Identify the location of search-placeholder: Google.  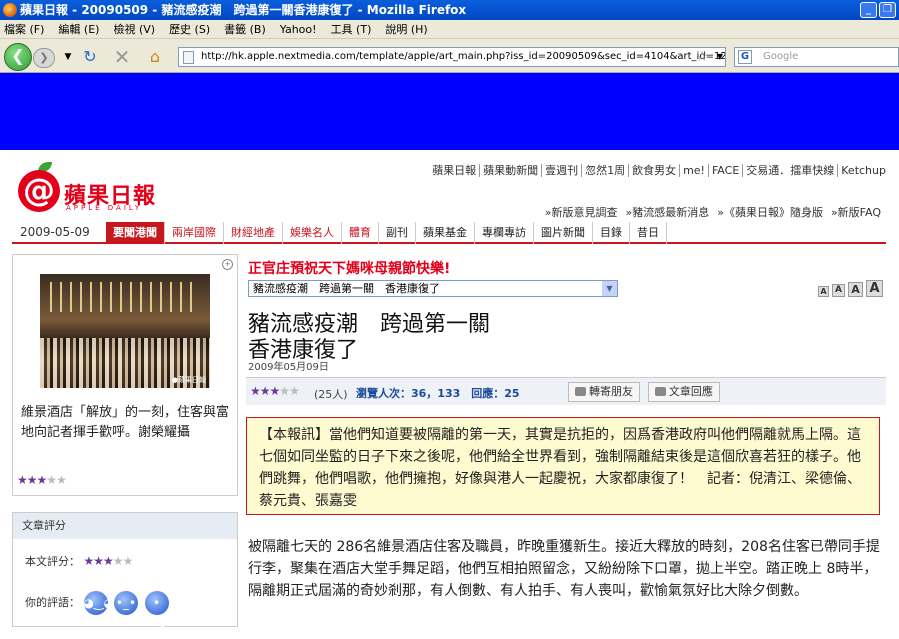
(781, 56).